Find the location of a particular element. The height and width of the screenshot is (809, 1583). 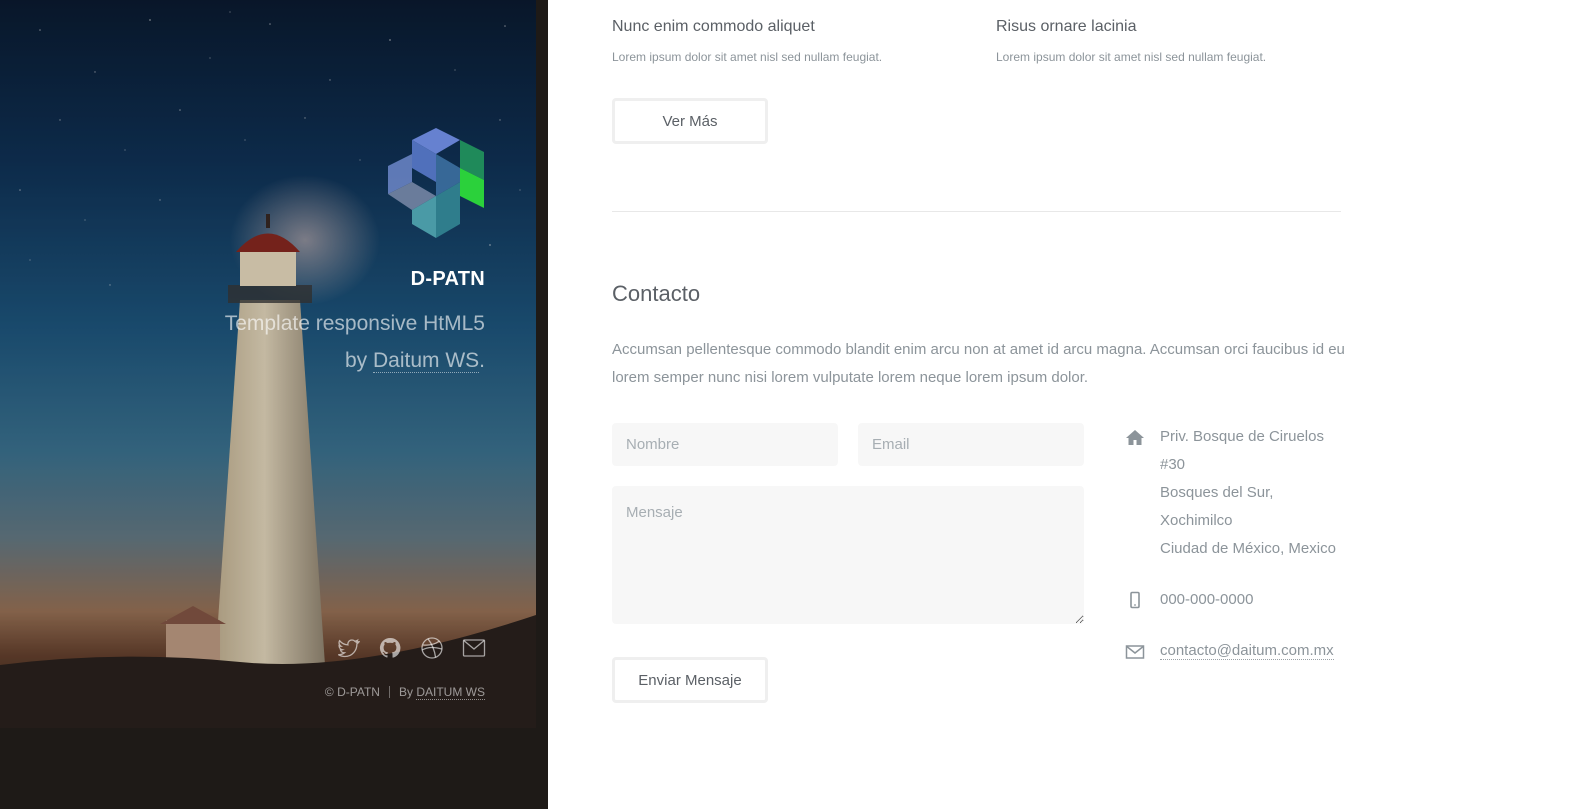

email-input is located at coordinates (971, 444).